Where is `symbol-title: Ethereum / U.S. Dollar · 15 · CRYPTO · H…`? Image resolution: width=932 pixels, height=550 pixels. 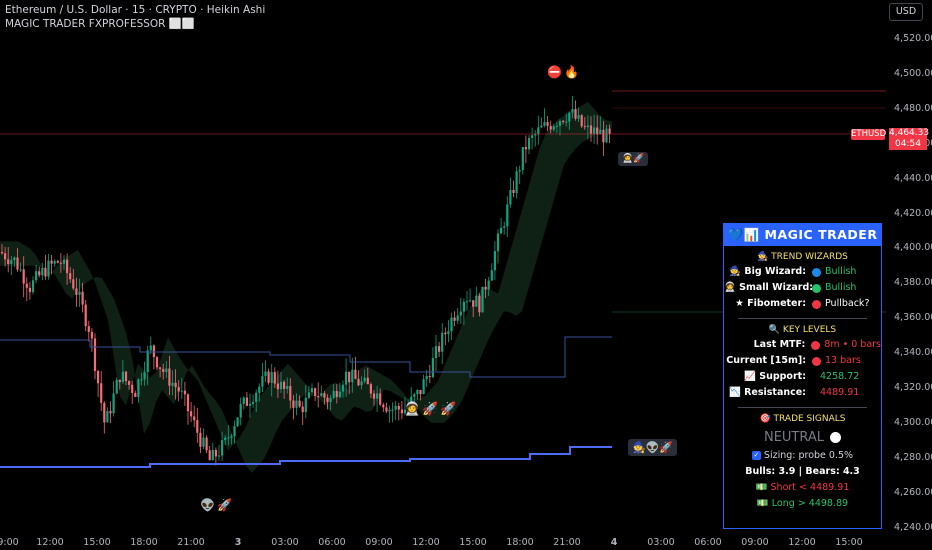 symbol-title: Ethereum / U.S. Dollar · 15 · CRYPTO · H… is located at coordinates (135, 10).